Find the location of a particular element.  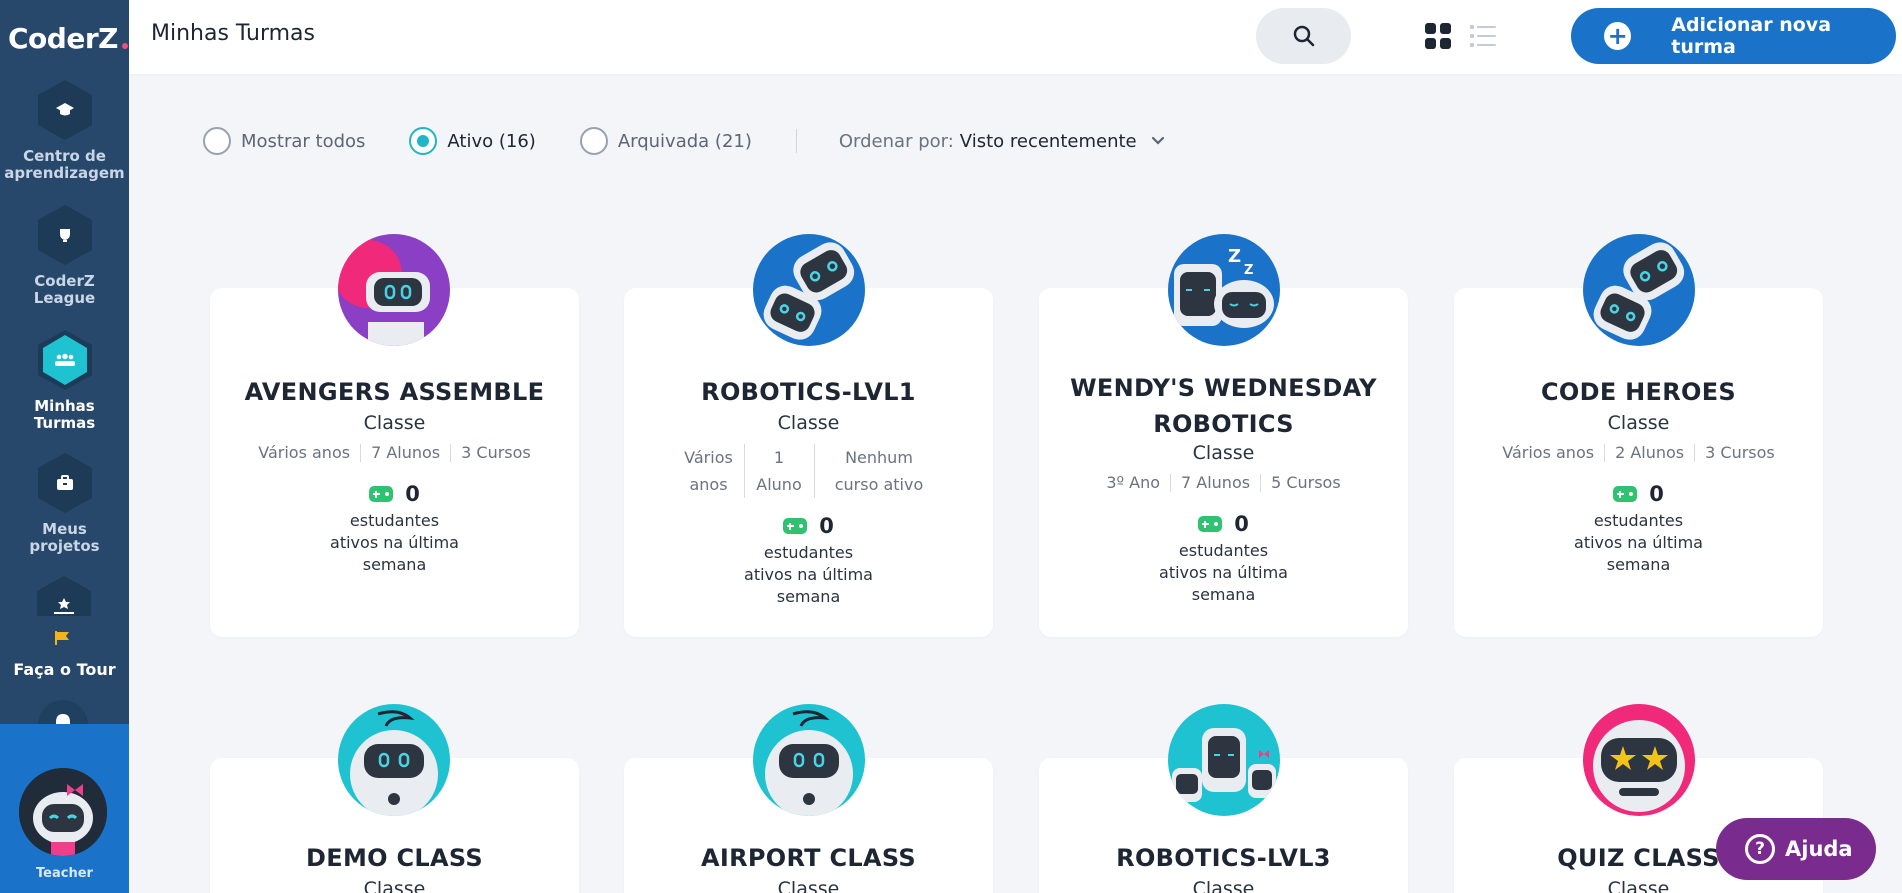

avatar is located at coordinates (63, 812).